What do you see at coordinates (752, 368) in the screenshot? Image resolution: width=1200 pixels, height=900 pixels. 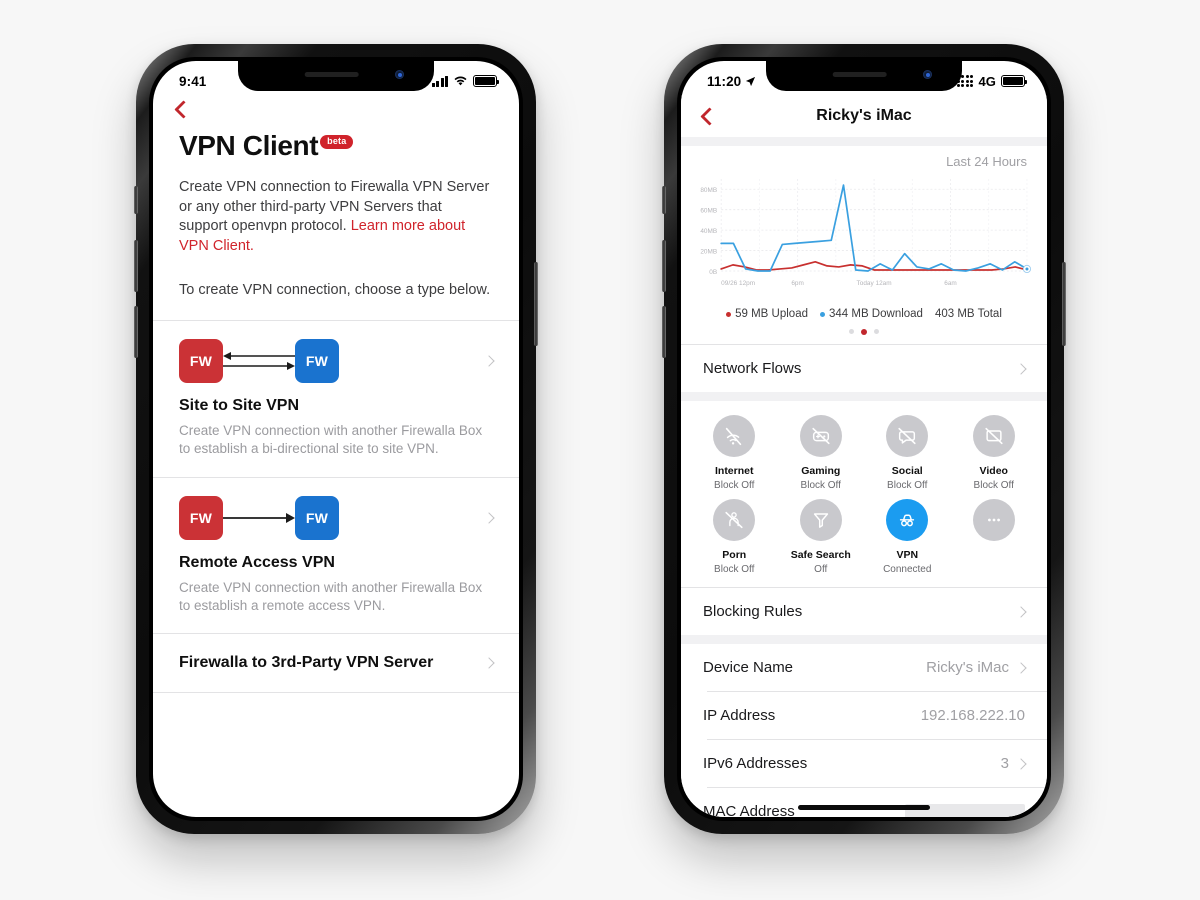 I see `network-flows-label: Network Flows` at bounding box center [752, 368].